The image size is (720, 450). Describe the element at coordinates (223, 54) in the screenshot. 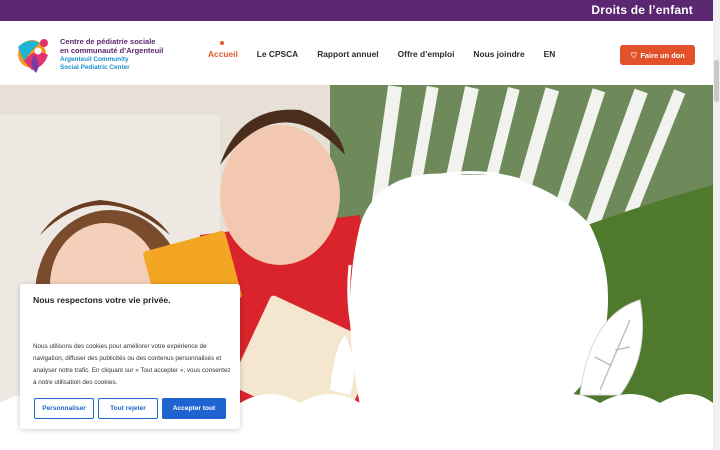

I see `nav-label: Accueil` at that location.